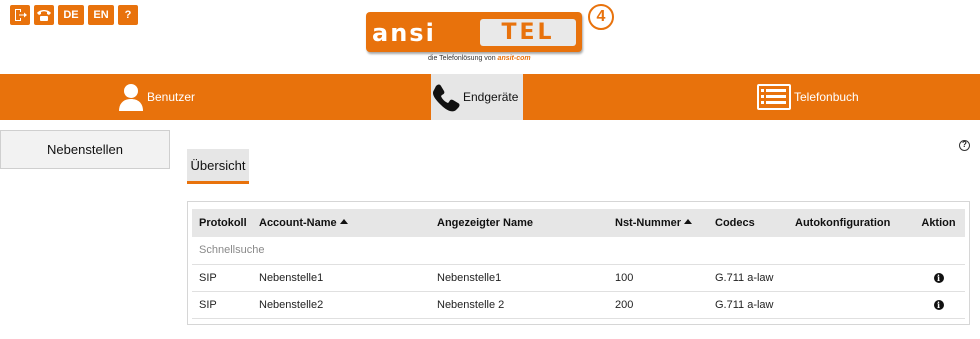 Image resolution: width=980 pixels, height=339 pixels. I want to click on col-ext-number: Nst-Nummer, so click(658, 223).